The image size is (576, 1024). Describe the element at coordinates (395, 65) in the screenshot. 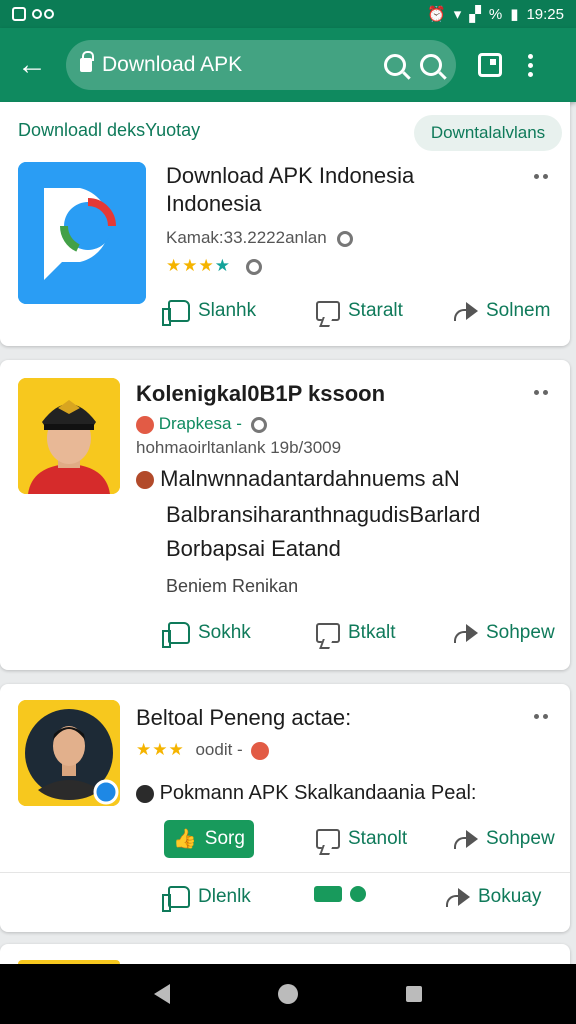

I see `search-icon` at that location.